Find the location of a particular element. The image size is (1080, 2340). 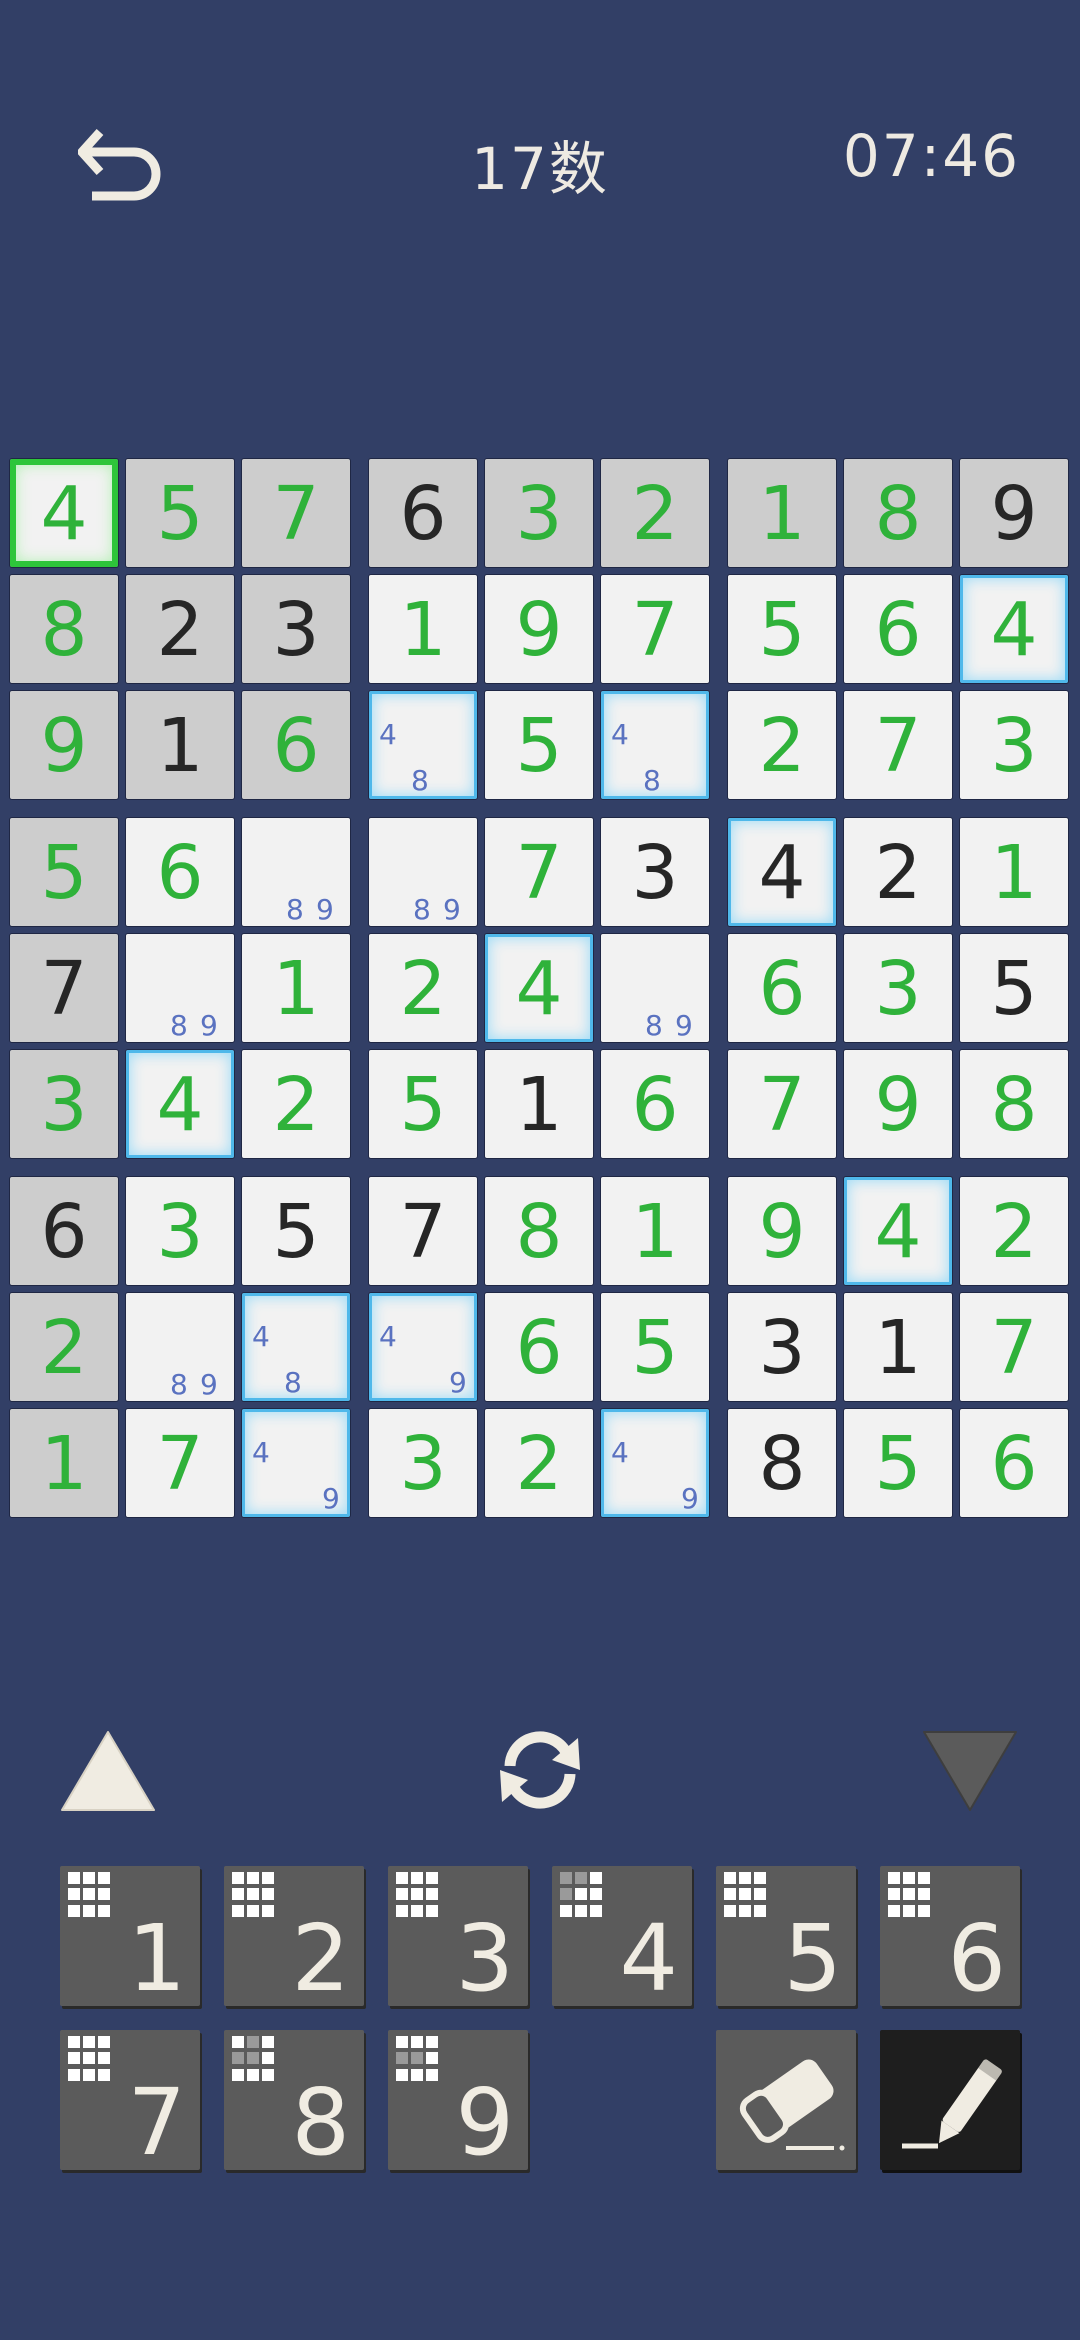

cell-note: 4 is located at coordinates (388, 1336).